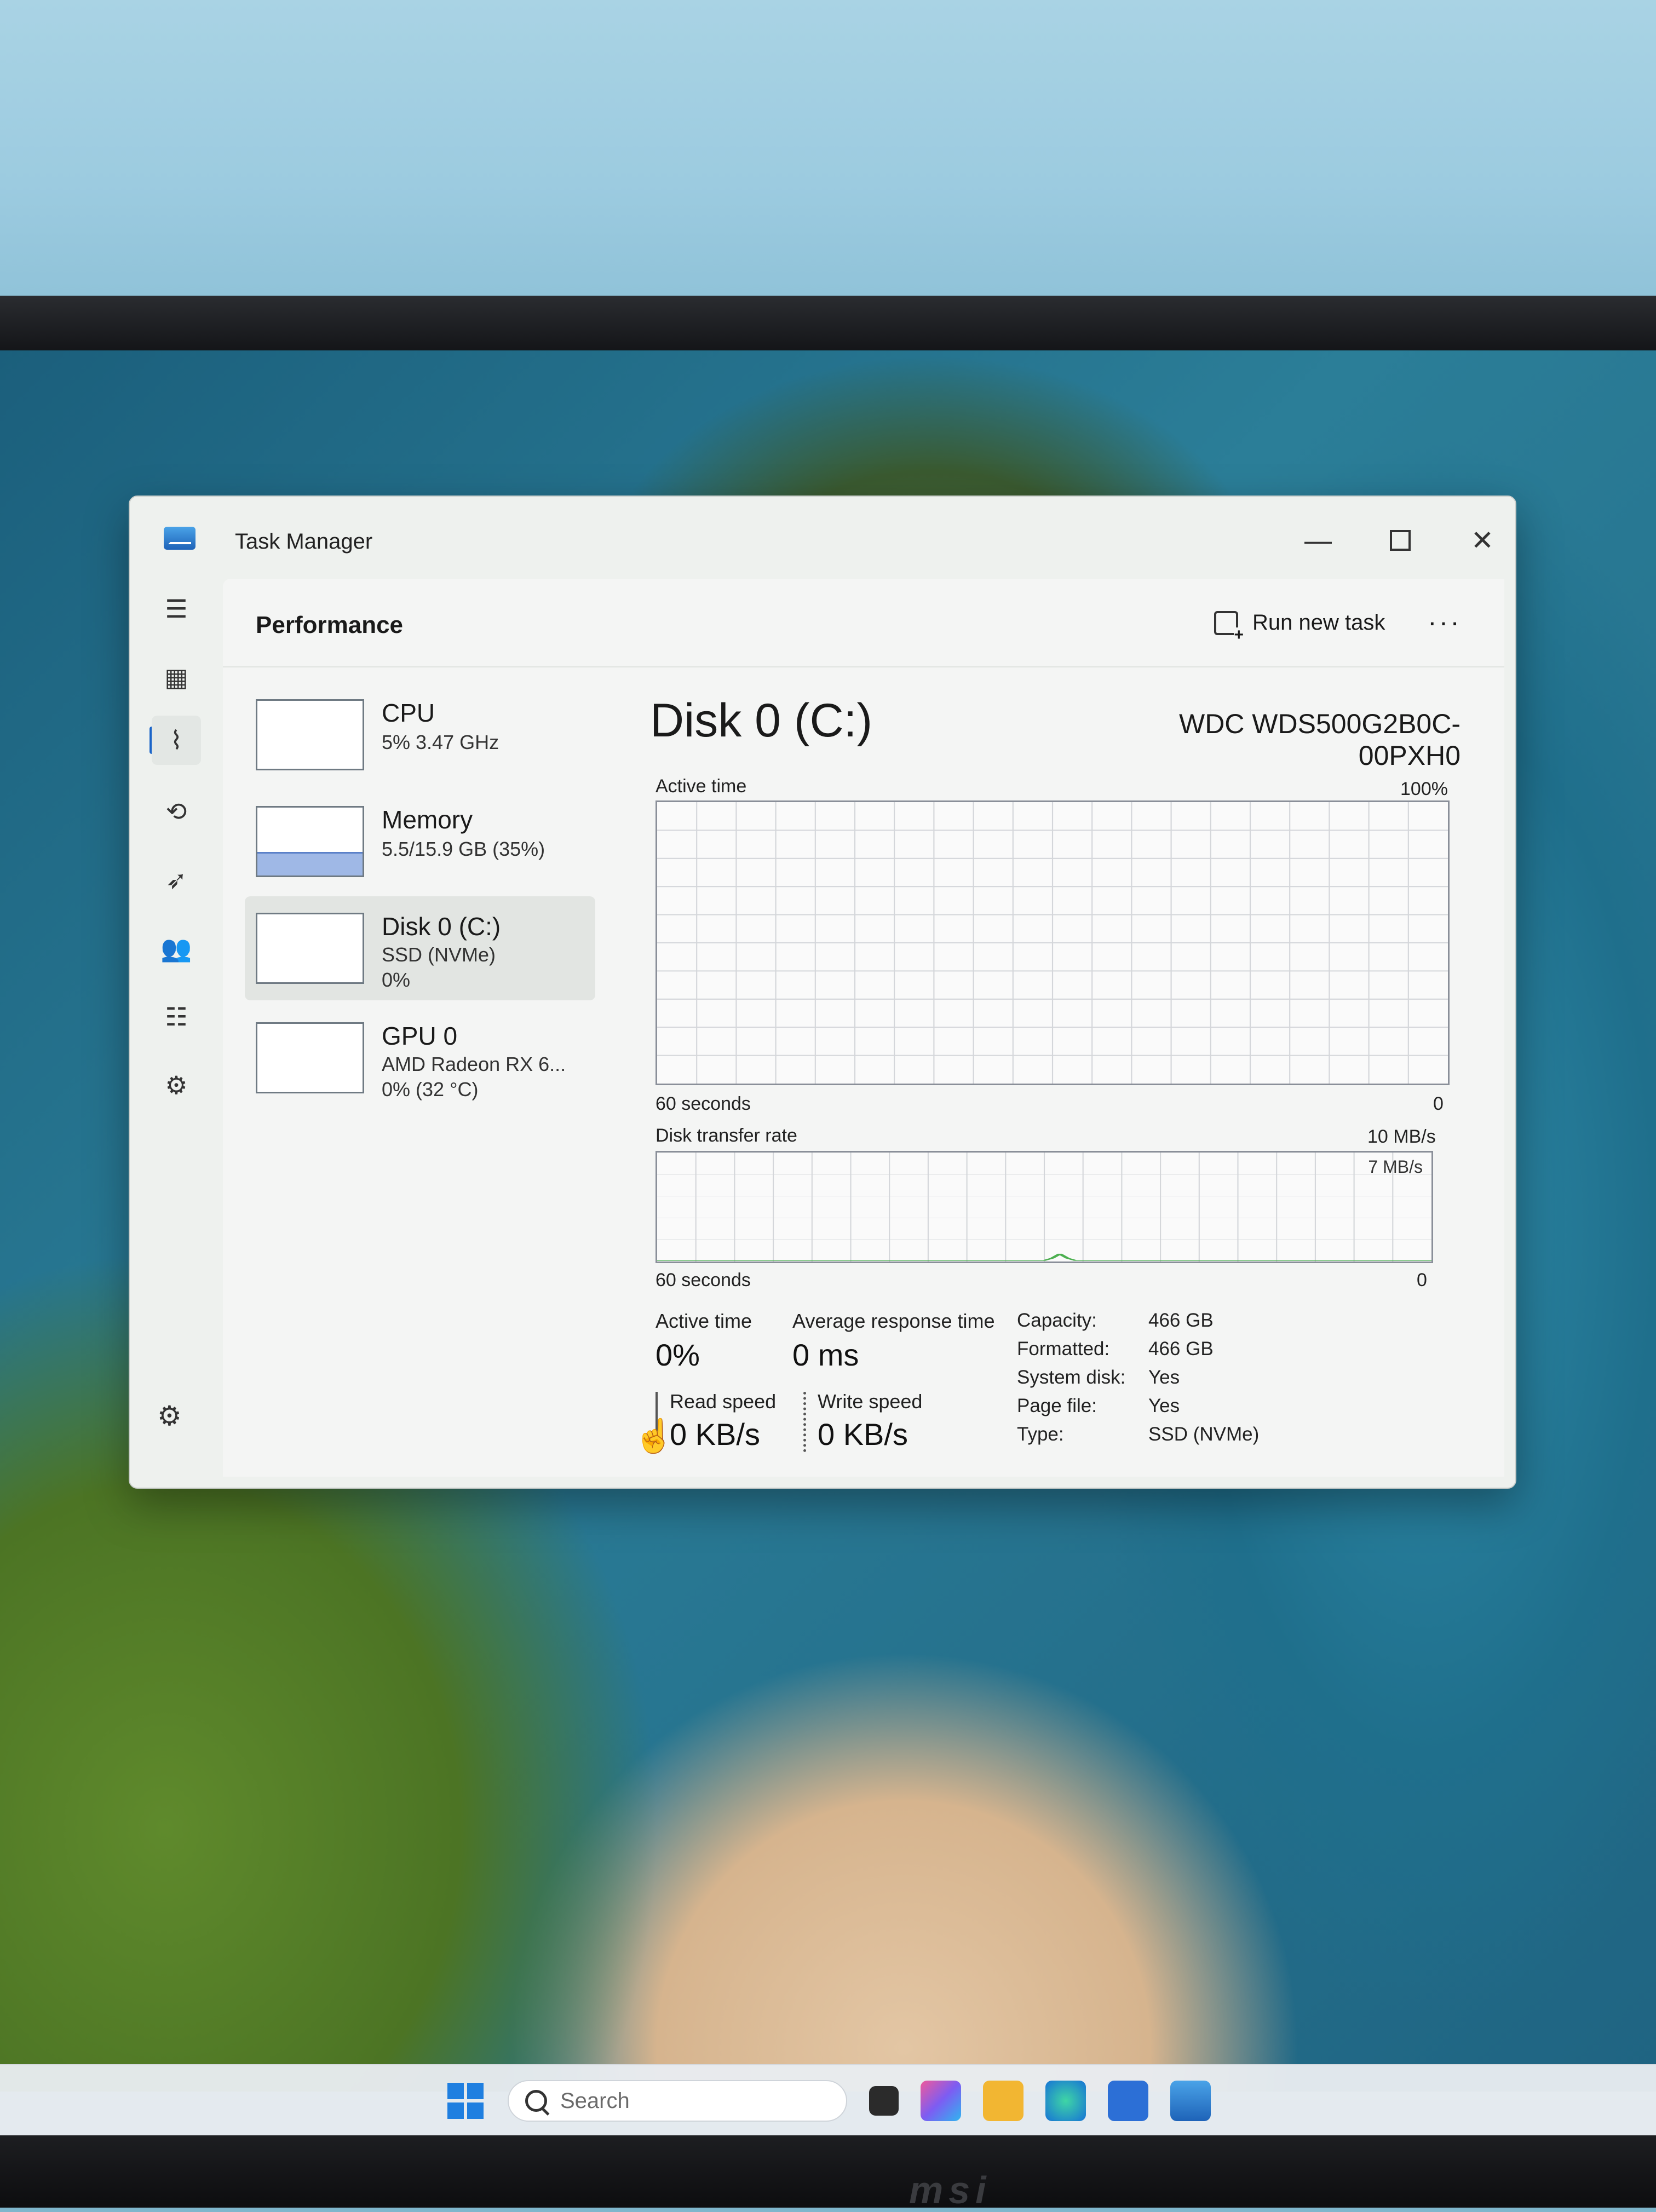 The width and height of the screenshot is (1656, 2212). Describe the element at coordinates (169, 1416) in the screenshot. I see `settings-icon: ⚙` at that location.